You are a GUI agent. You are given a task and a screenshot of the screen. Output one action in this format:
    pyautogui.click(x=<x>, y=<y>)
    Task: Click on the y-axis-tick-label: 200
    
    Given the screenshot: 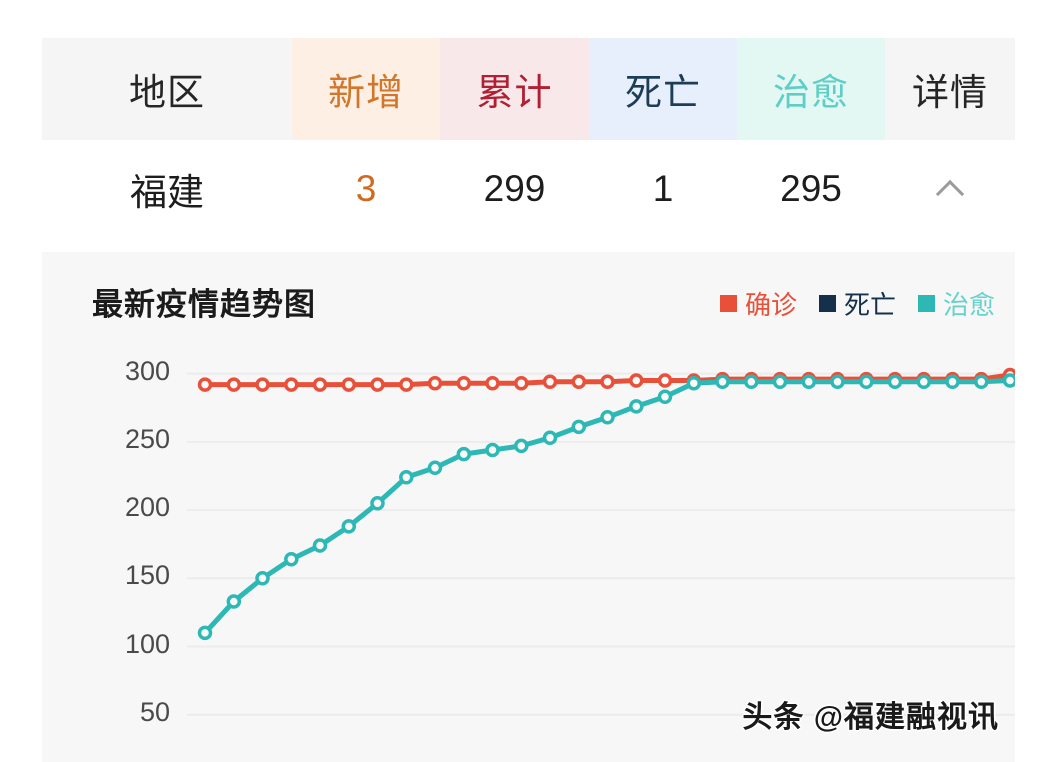 What is the action you would take?
    pyautogui.click(x=147, y=507)
    